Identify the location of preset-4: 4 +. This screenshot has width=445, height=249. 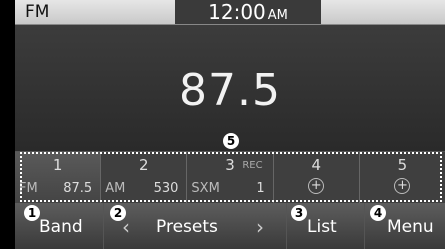
(317, 177).